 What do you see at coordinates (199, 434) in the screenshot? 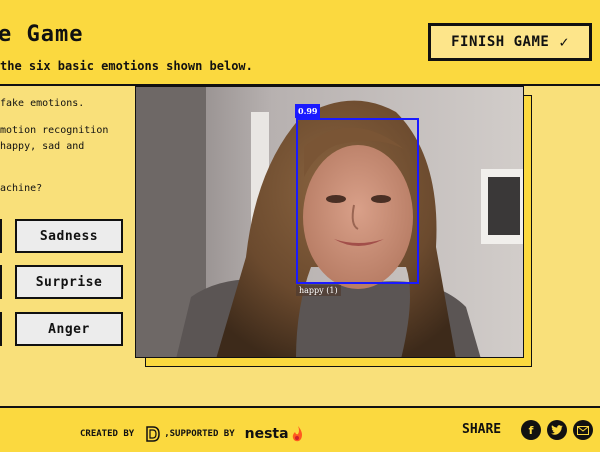
I see `supported-by-label: ,SUPPORTED BY` at bounding box center [199, 434].